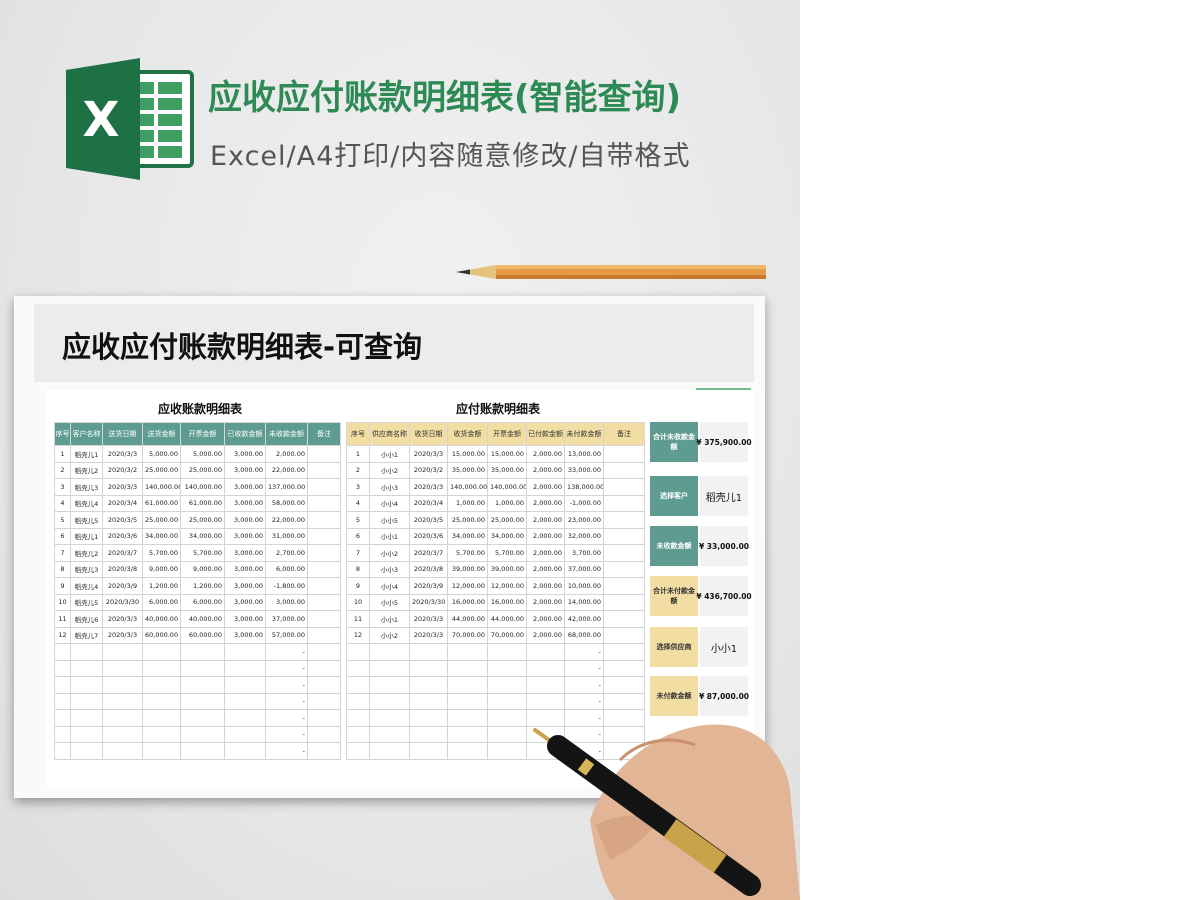  Describe the element at coordinates (389, 487) in the screenshot. I see `payable-cell: 小小3` at that location.